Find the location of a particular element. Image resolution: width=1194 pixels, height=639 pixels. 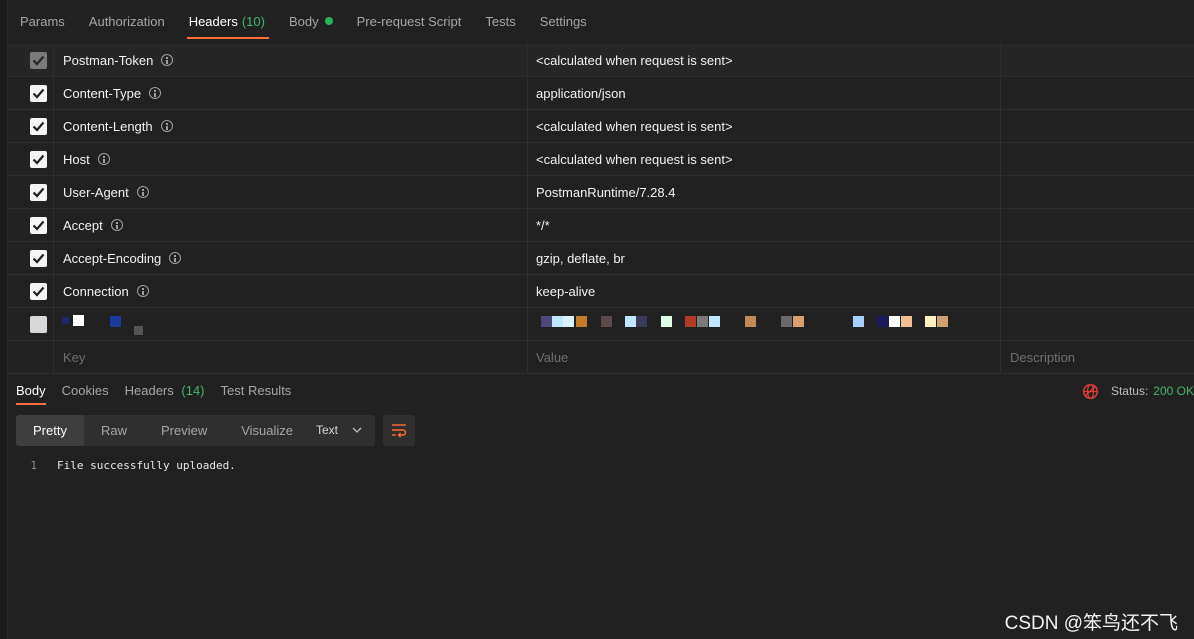

table-row: Accept-Encoding gzip, deflate, br is located at coordinates (601, 258).